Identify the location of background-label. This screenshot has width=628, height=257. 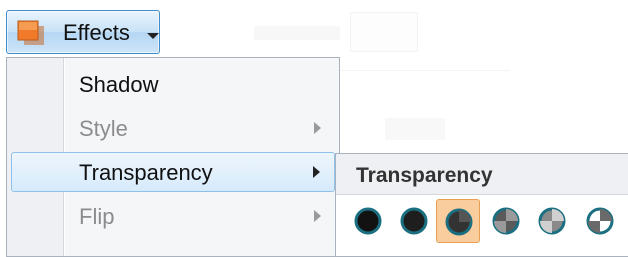
(297, 33).